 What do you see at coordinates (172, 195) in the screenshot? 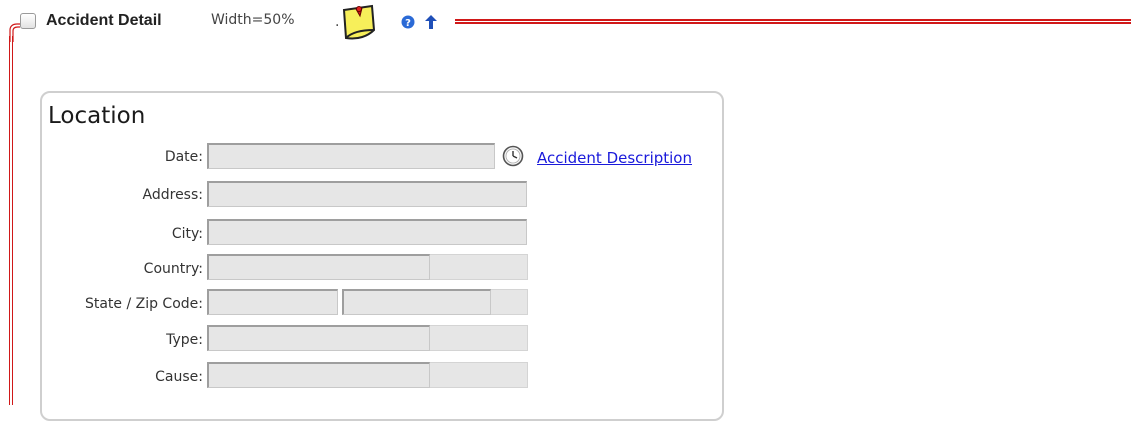
I see `address-label: Address:` at bounding box center [172, 195].